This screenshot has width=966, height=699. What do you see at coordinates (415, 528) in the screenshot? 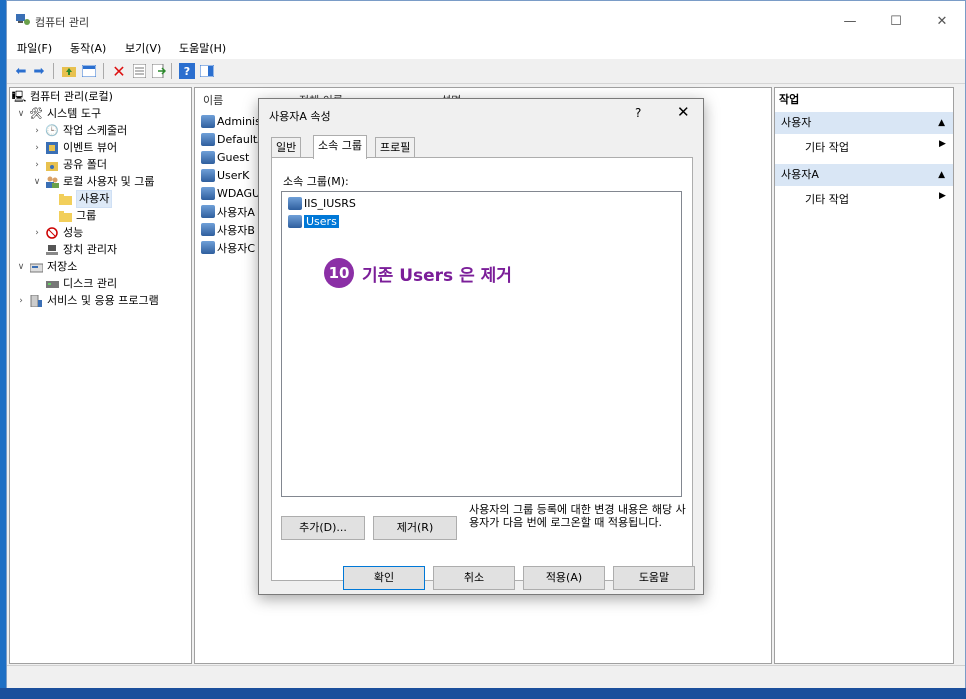
I see `remove-group-button: 제거(R)` at bounding box center [415, 528].